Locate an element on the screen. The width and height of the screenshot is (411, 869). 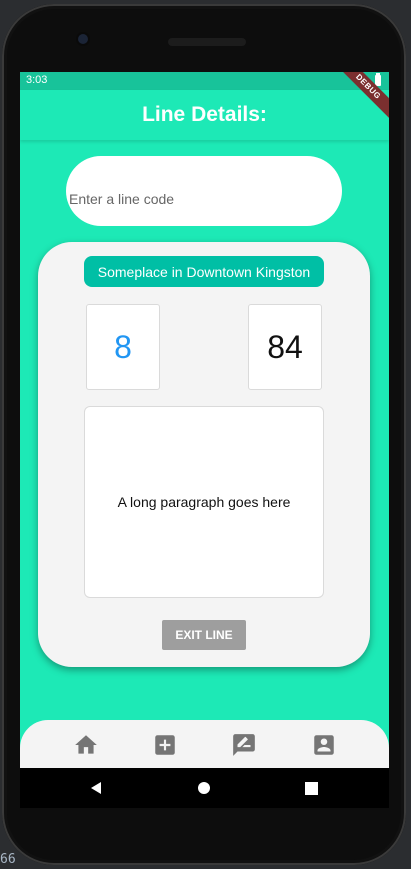
description-text: A long paragraph goes here is located at coordinates (204, 502).